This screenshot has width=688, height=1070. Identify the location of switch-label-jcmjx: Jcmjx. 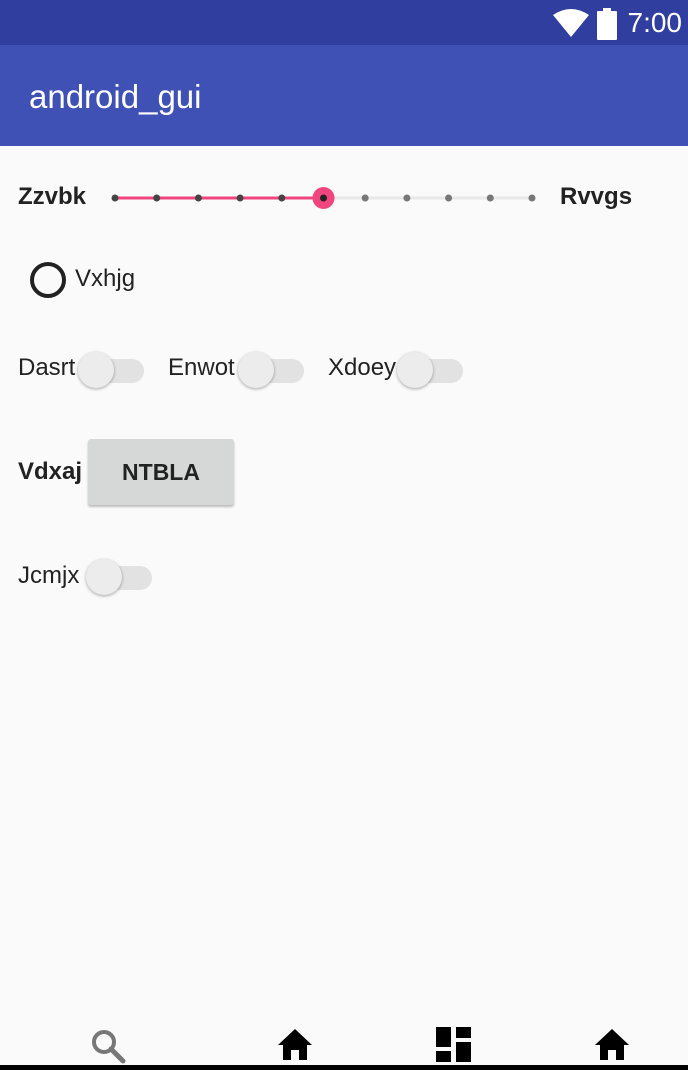
(49, 575).